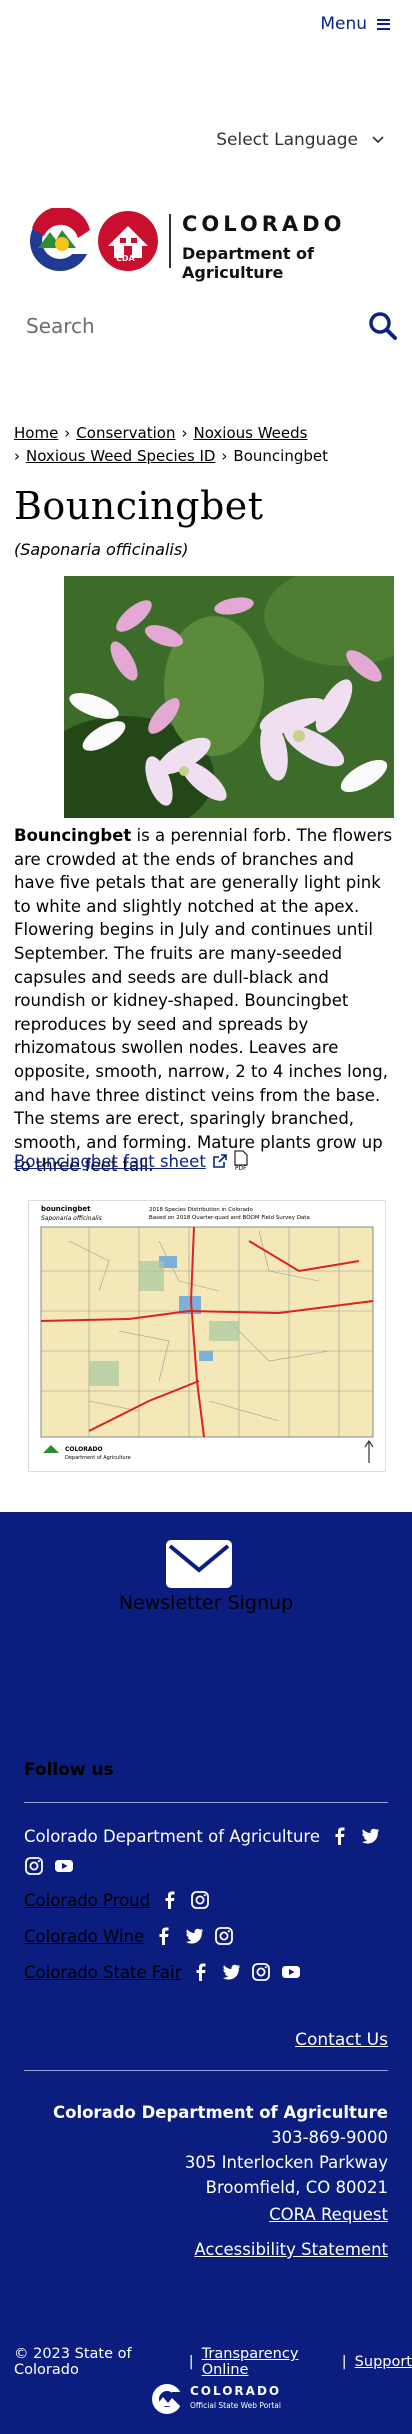  Describe the element at coordinates (383, 2362) in the screenshot. I see `support-link: Support` at that location.